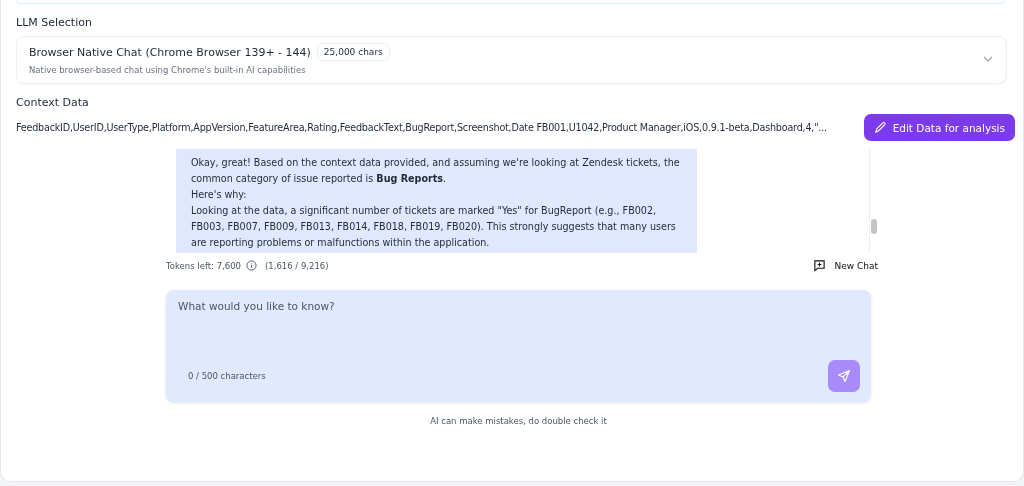 This screenshot has width=1024, height=486. What do you see at coordinates (203, 265) in the screenshot?
I see `tokens-left: Tokens left: 7,600` at bounding box center [203, 265].